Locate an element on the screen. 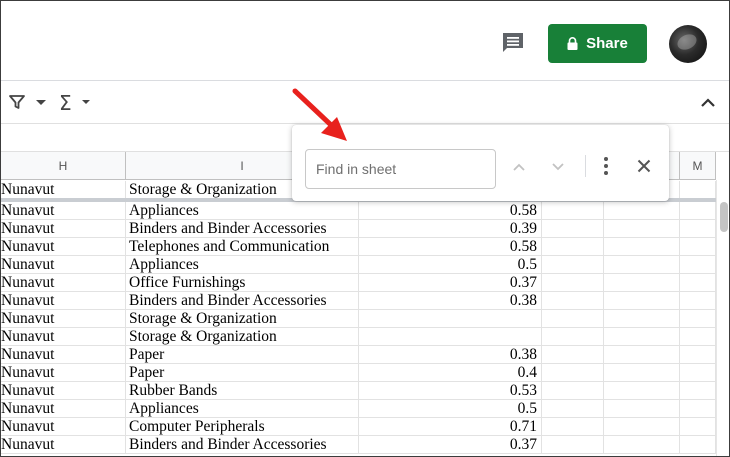  functions-dropdown-caret-icon is located at coordinates (86, 102).